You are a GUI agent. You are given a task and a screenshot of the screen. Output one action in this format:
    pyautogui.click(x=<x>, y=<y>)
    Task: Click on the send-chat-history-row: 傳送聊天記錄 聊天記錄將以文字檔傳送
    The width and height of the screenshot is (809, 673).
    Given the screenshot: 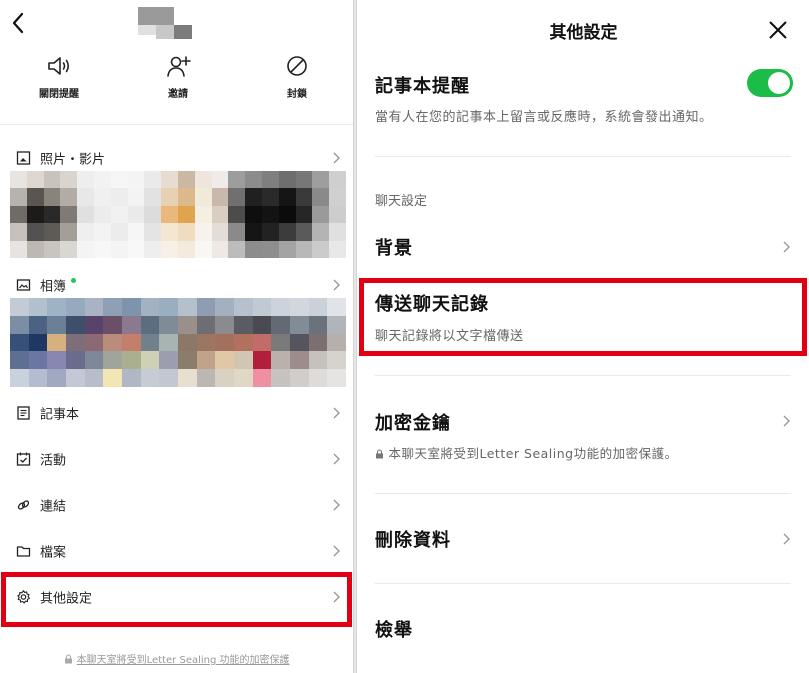 What is the action you would take?
    pyautogui.click(x=583, y=318)
    